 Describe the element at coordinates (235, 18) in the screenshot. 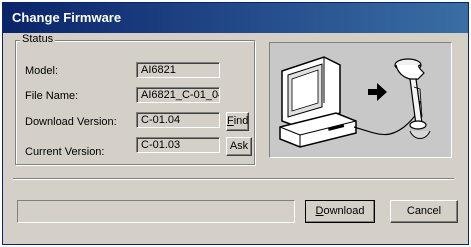

I see `title-bar: Change Firmware` at that location.